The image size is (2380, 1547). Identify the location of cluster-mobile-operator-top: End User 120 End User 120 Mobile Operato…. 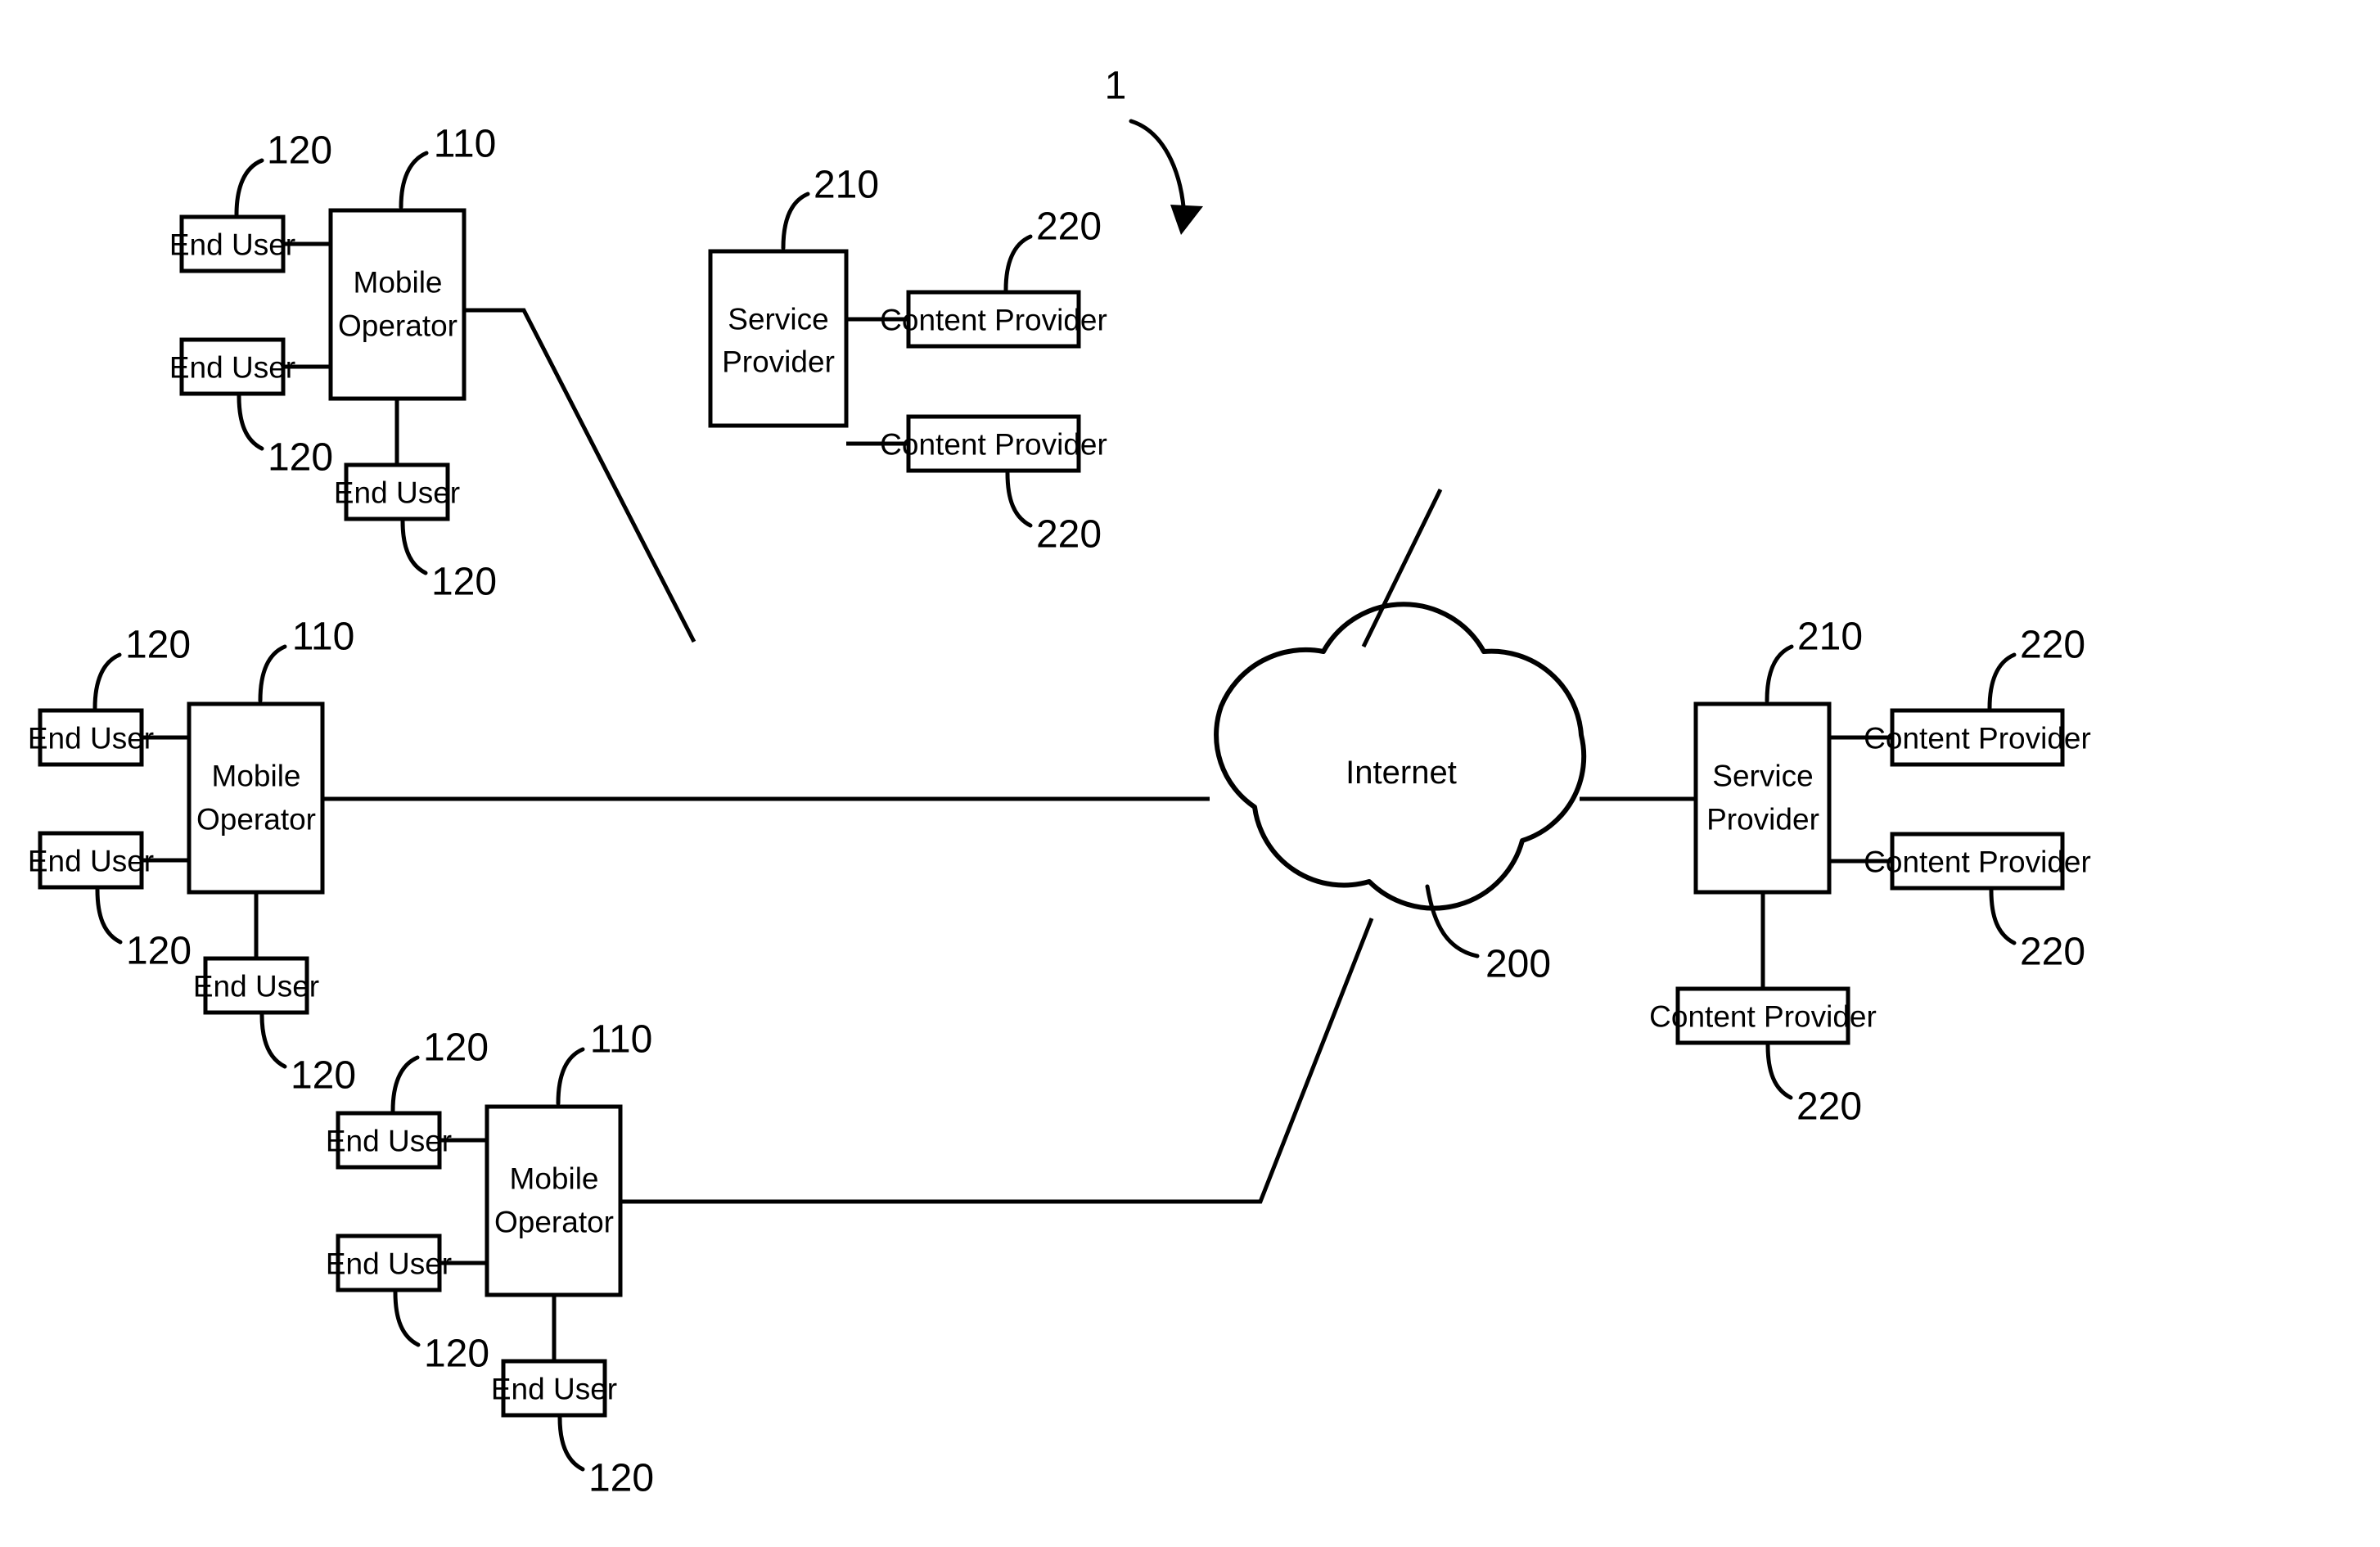
(433, 383).